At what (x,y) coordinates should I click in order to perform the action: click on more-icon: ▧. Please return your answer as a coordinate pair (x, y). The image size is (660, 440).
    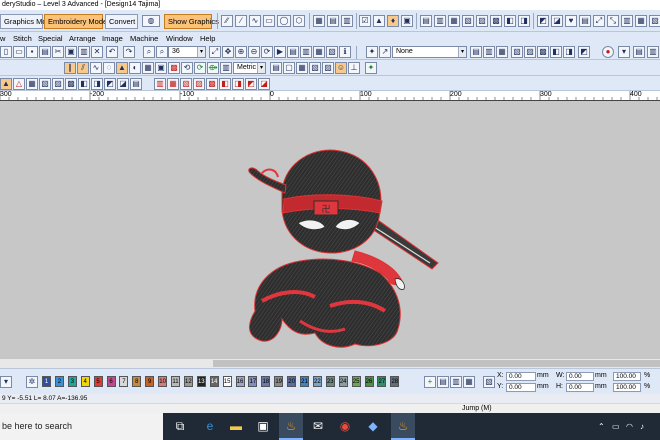
    Looking at the image, I should click on (654, 21).